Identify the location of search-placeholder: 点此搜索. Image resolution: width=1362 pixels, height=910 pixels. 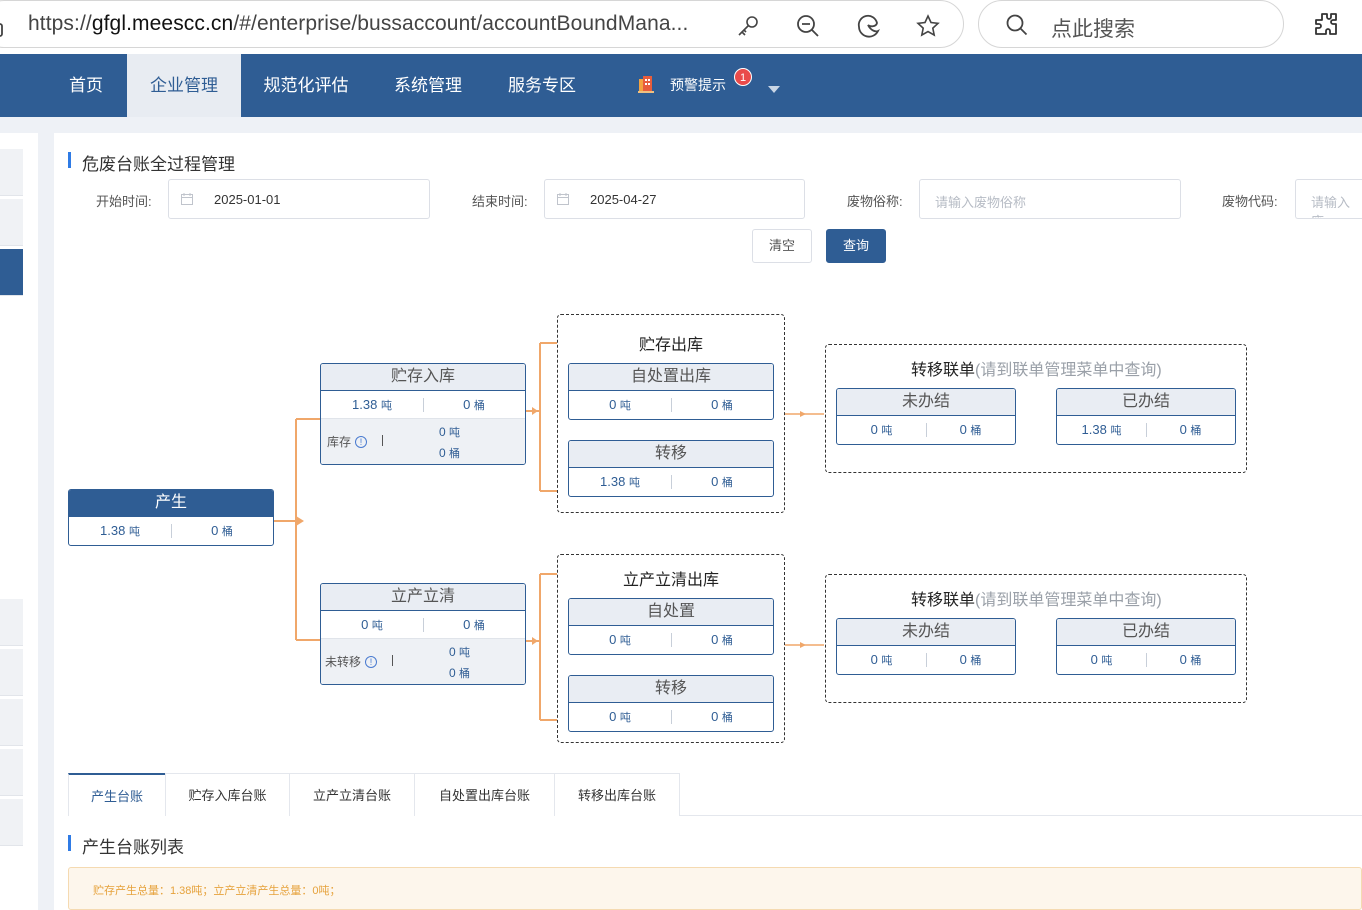
(1093, 29).